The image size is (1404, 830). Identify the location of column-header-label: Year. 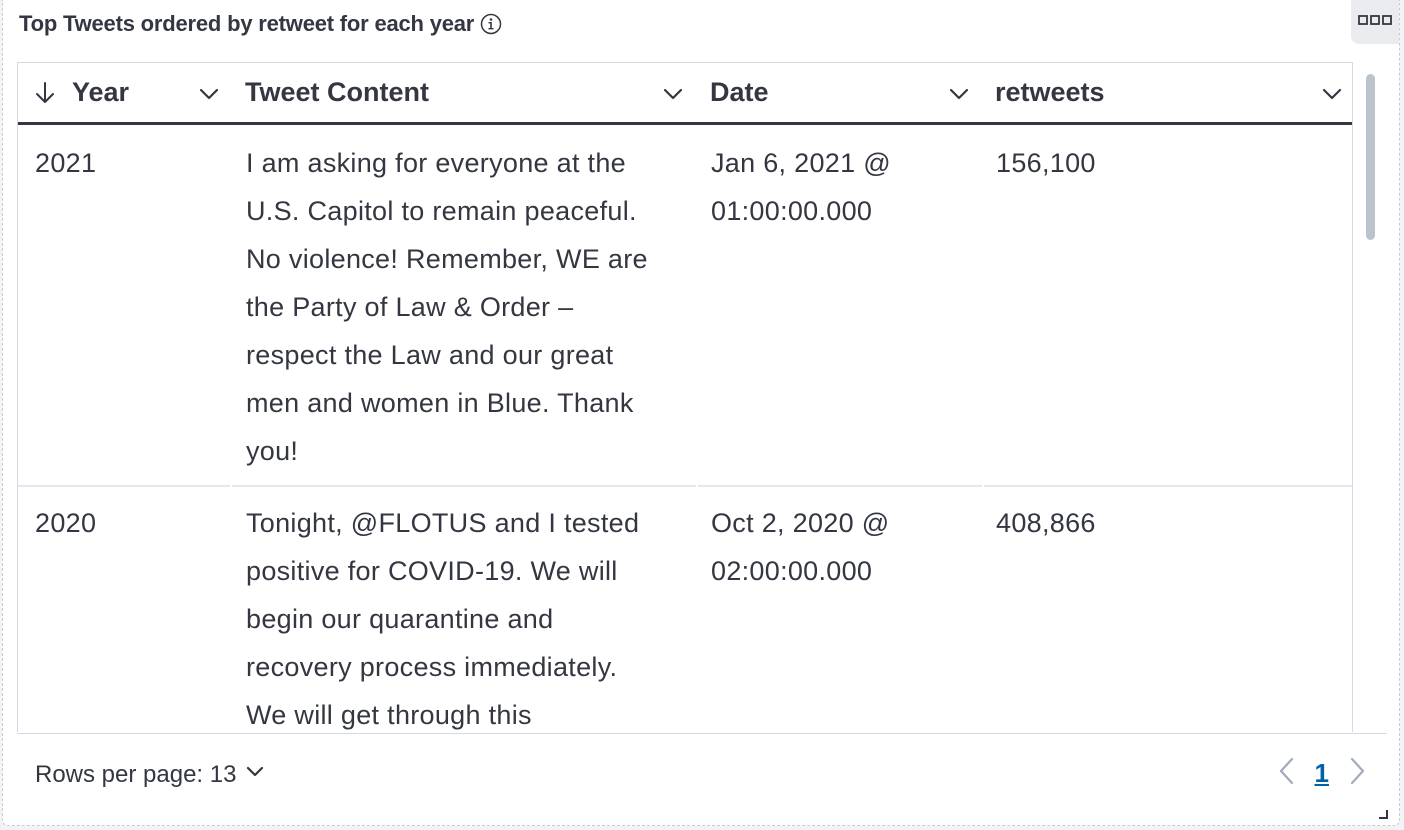
(101, 92).